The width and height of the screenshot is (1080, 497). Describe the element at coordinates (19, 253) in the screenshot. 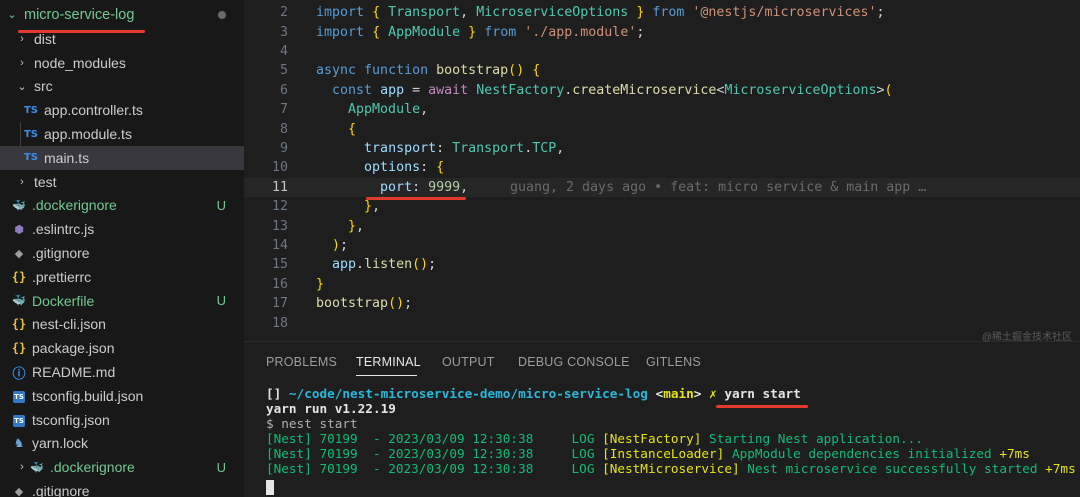

I see `git-icon: ◆` at that location.